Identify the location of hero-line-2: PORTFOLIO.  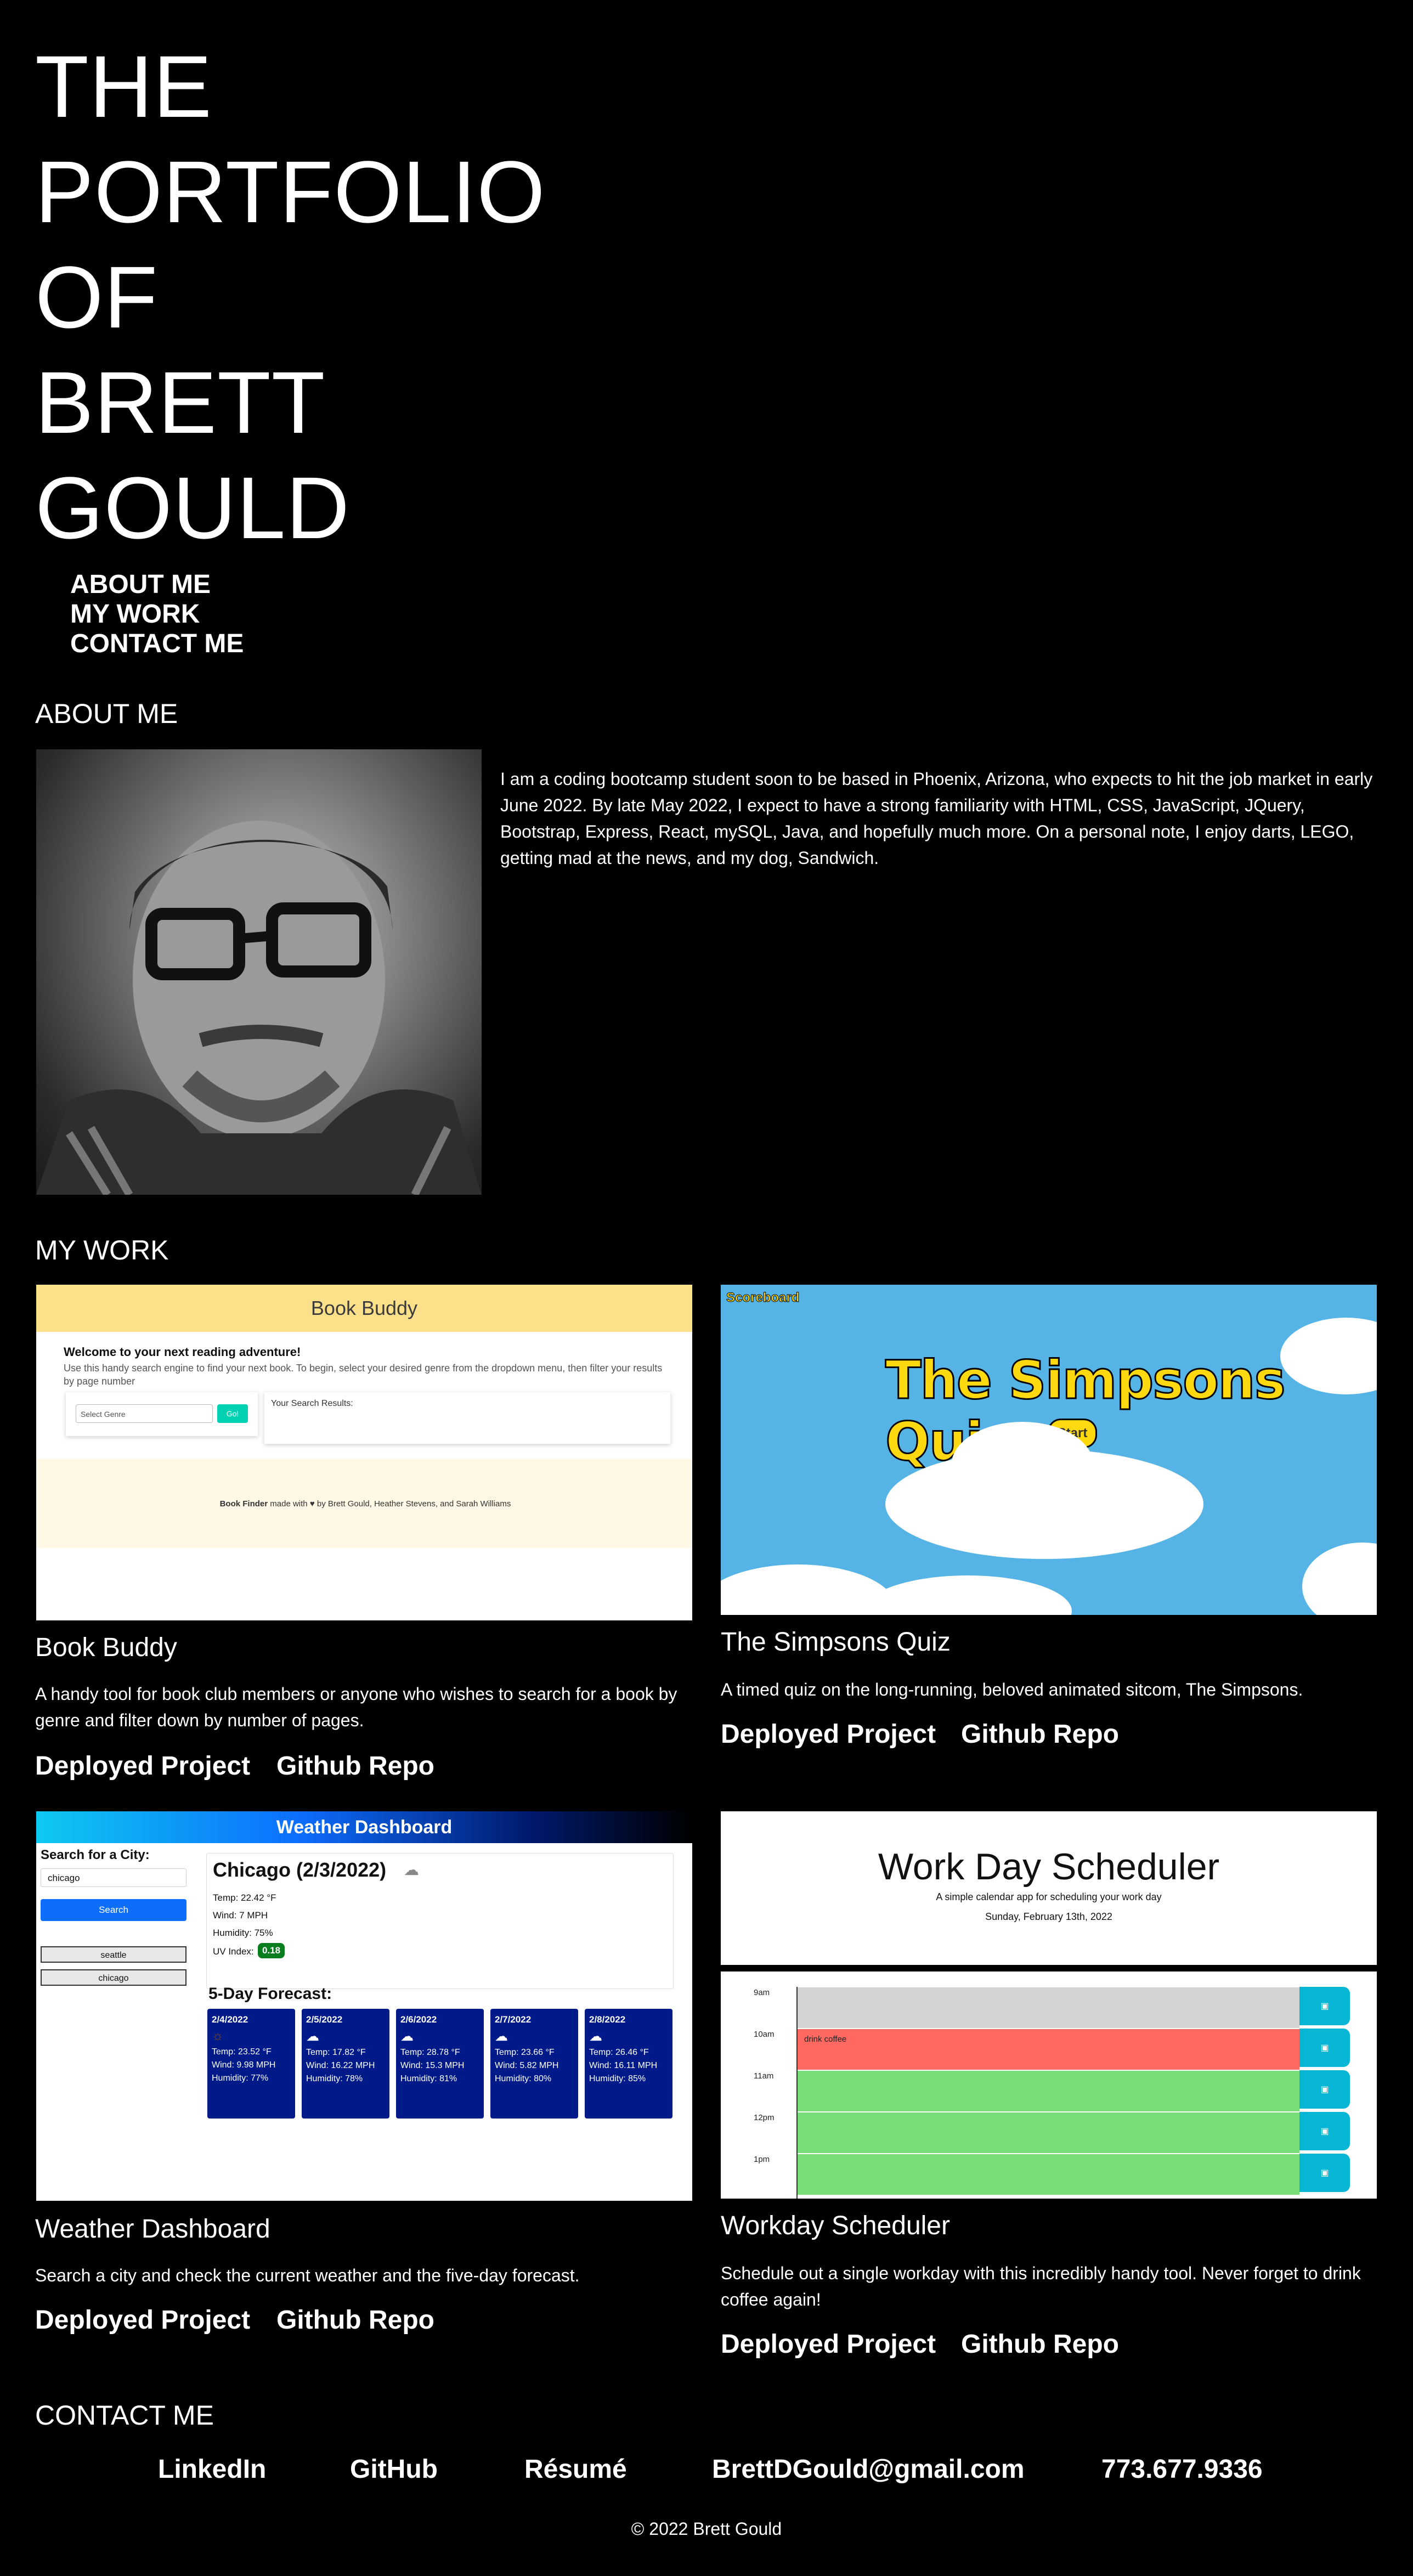
(290, 192).